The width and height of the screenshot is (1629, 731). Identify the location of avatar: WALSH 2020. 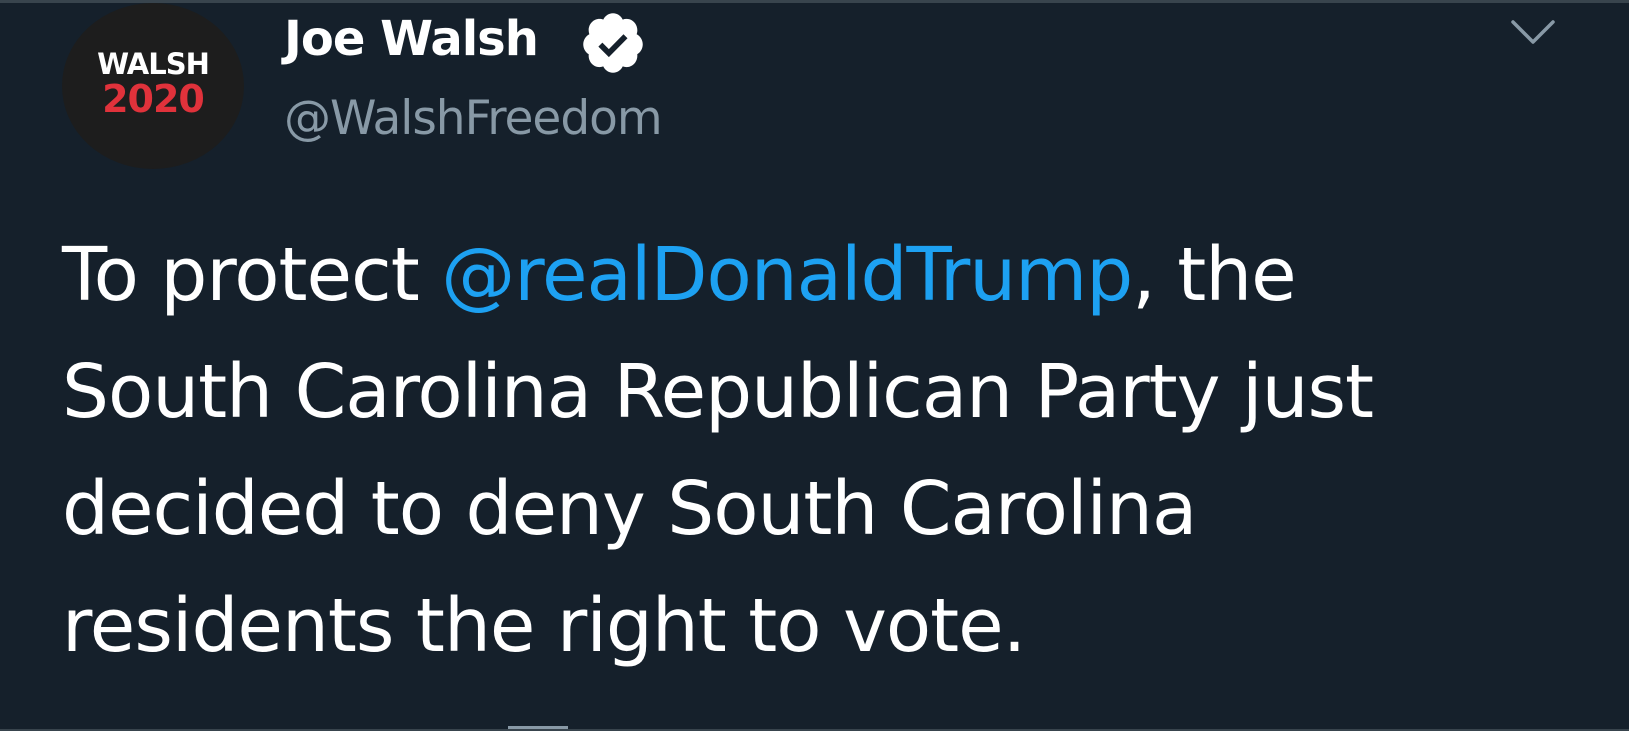
(153, 86).